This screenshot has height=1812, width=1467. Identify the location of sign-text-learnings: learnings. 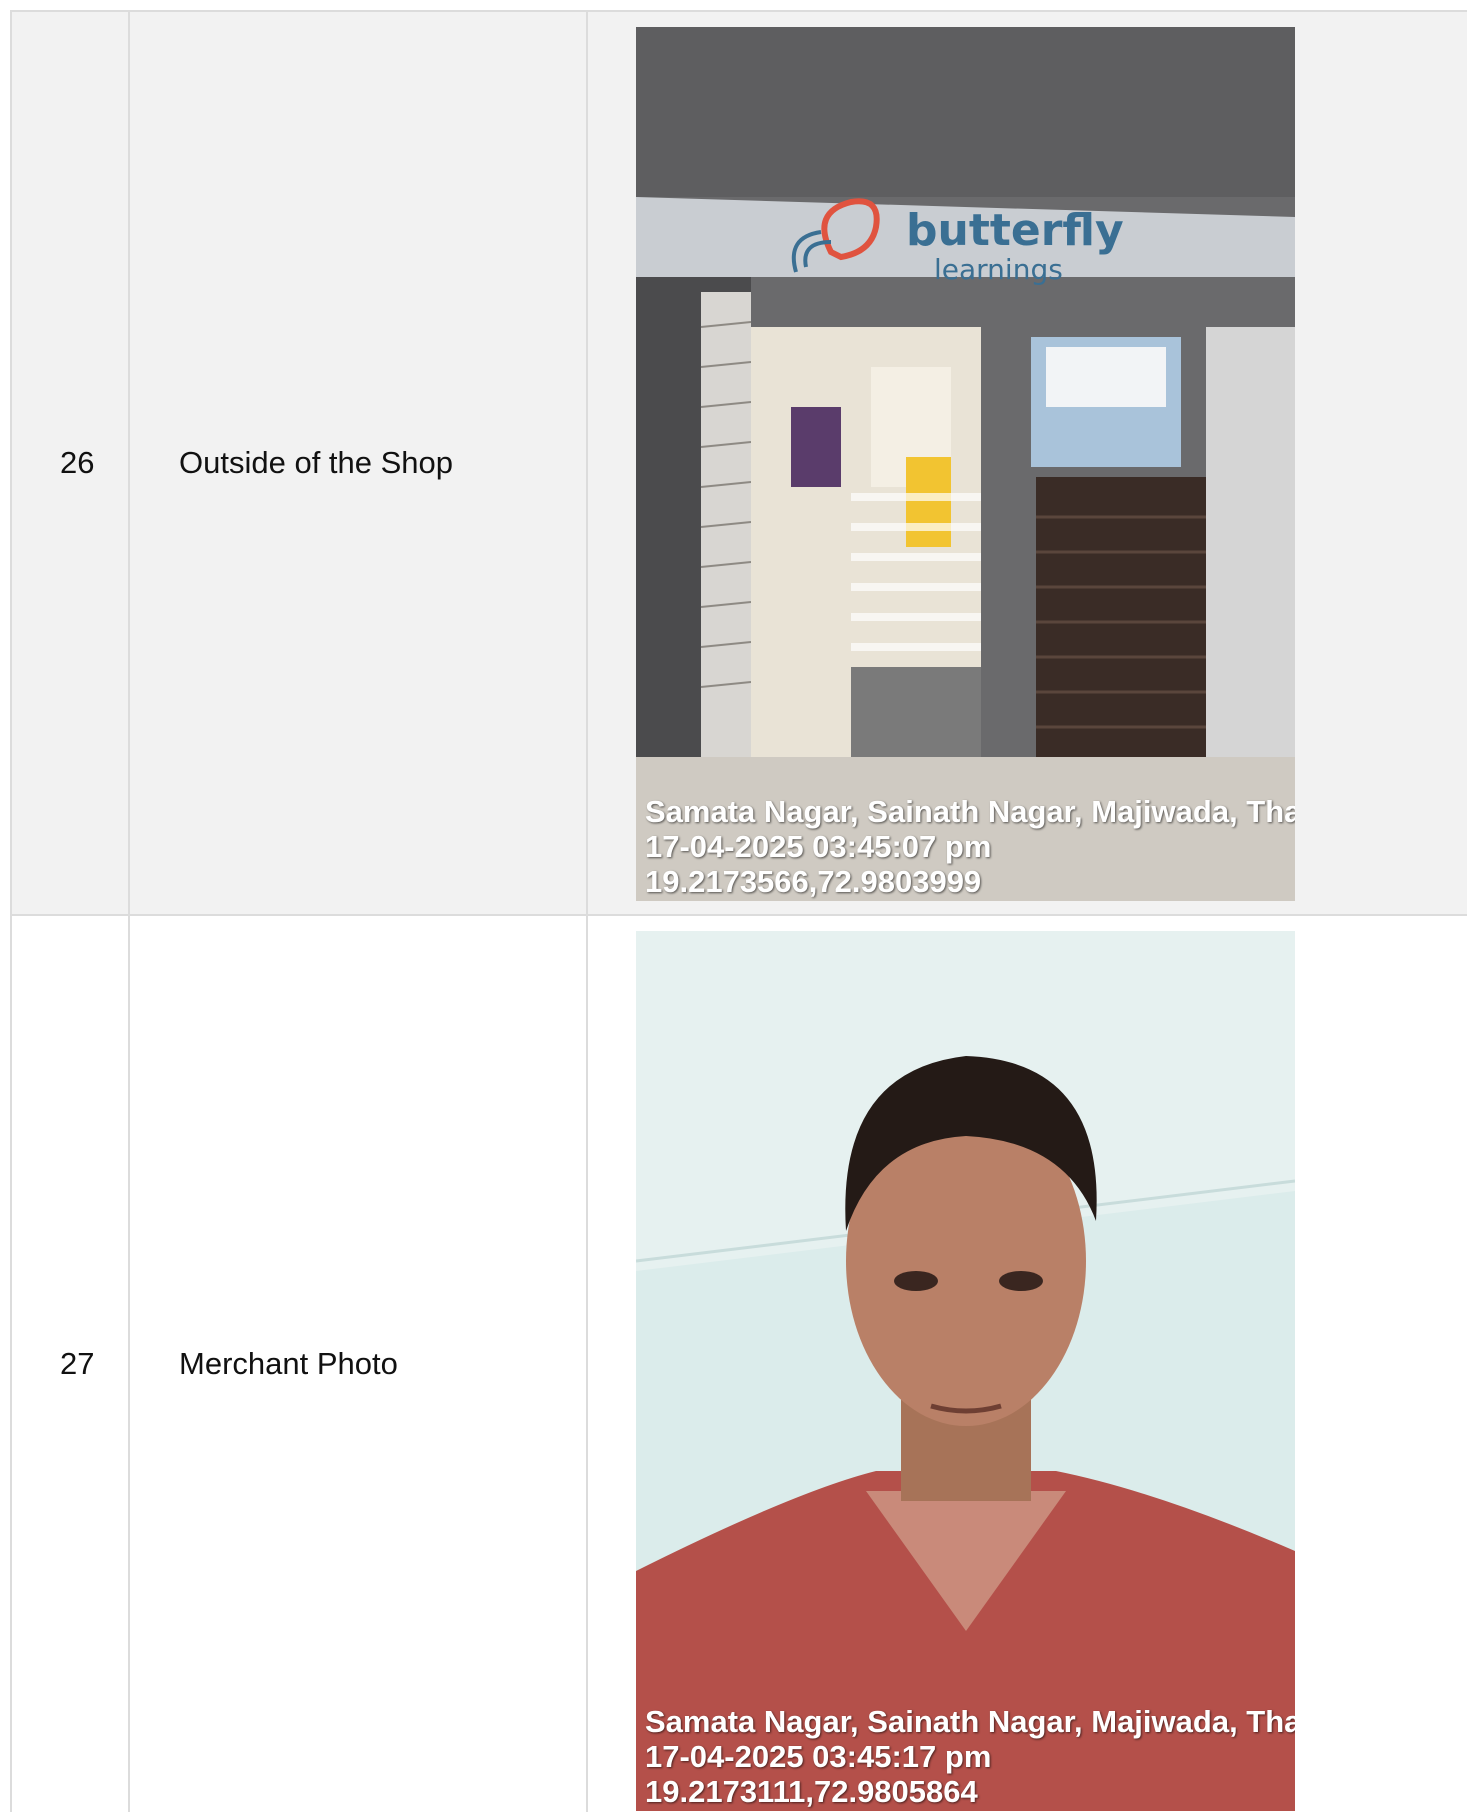
(998, 269).